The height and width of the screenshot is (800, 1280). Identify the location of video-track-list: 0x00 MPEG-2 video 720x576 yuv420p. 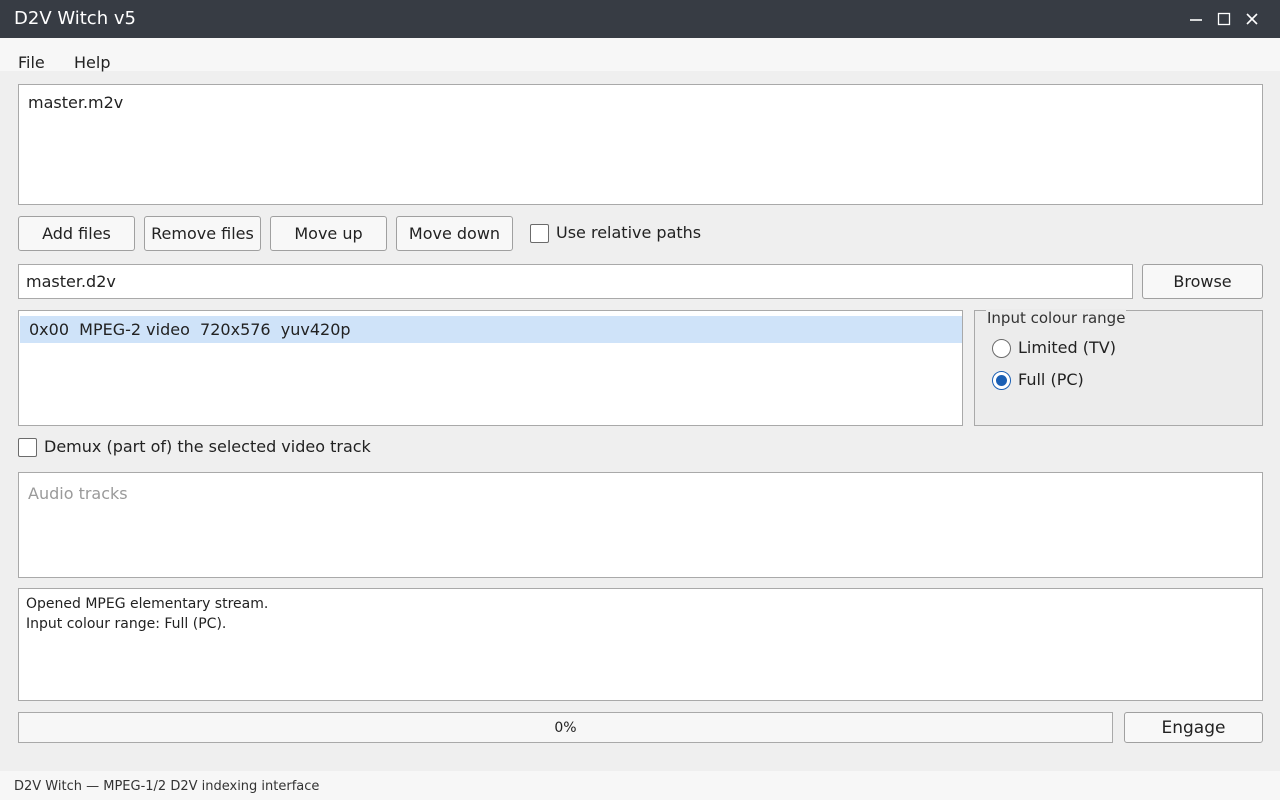
(490, 368).